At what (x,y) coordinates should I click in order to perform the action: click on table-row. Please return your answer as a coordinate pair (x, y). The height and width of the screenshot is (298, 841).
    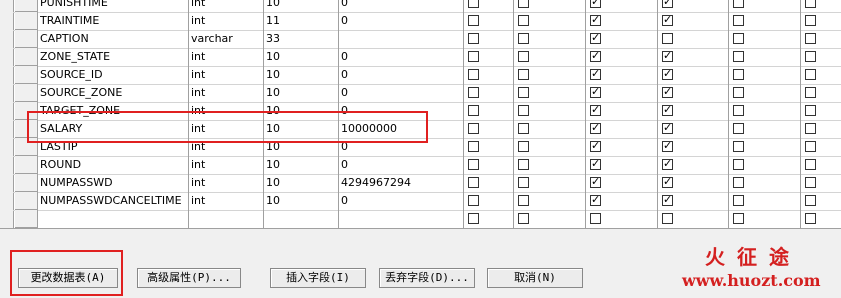
    Looking at the image, I should click on (427, 219).